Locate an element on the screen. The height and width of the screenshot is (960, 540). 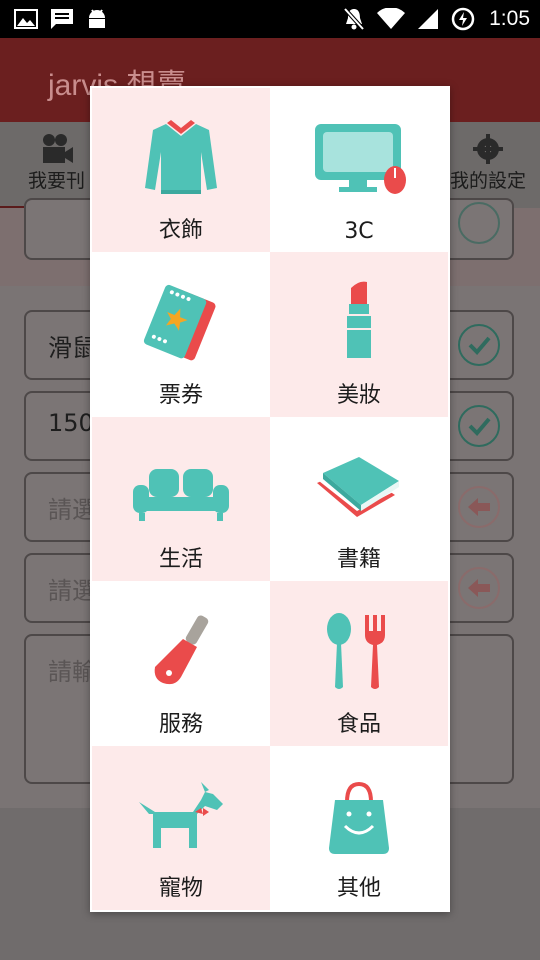
category-books: 書籍 is located at coordinates (359, 499).